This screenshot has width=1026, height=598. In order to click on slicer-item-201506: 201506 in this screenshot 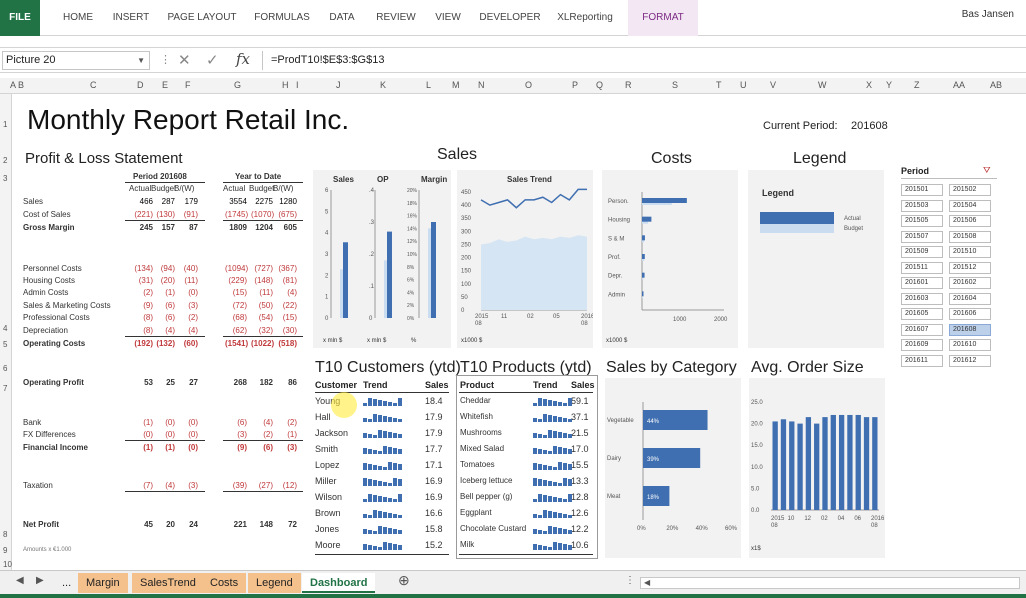, I will do `click(970, 221)`.